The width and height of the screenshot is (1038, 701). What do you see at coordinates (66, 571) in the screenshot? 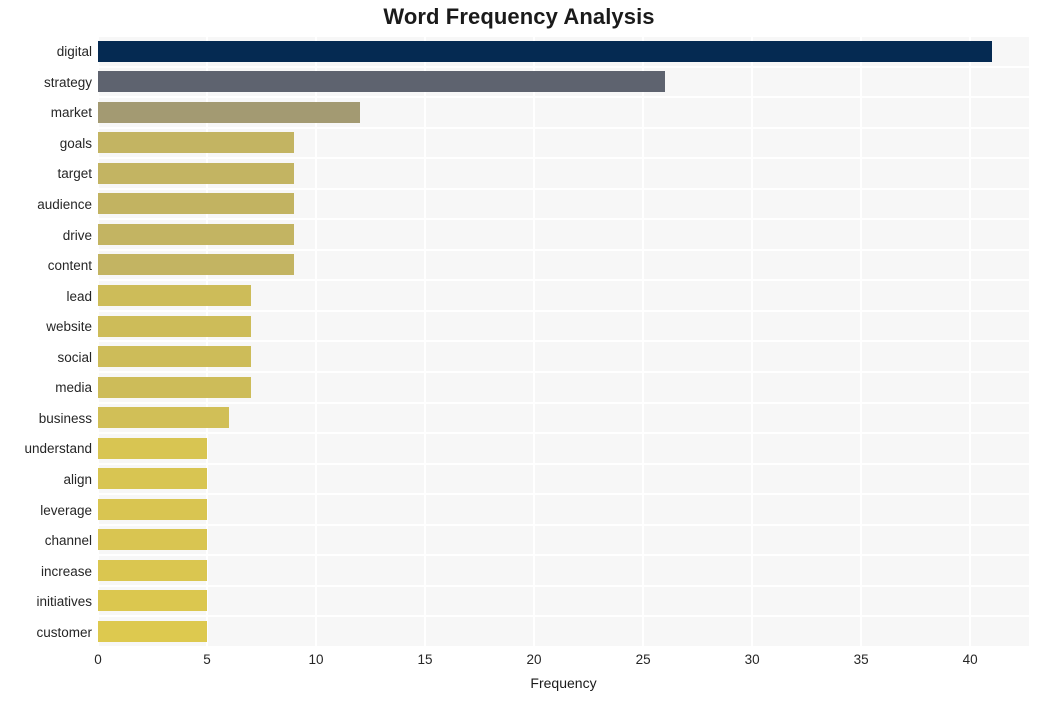
I see `y-tick-label-increase: increase` at bounding box center [66, 571].